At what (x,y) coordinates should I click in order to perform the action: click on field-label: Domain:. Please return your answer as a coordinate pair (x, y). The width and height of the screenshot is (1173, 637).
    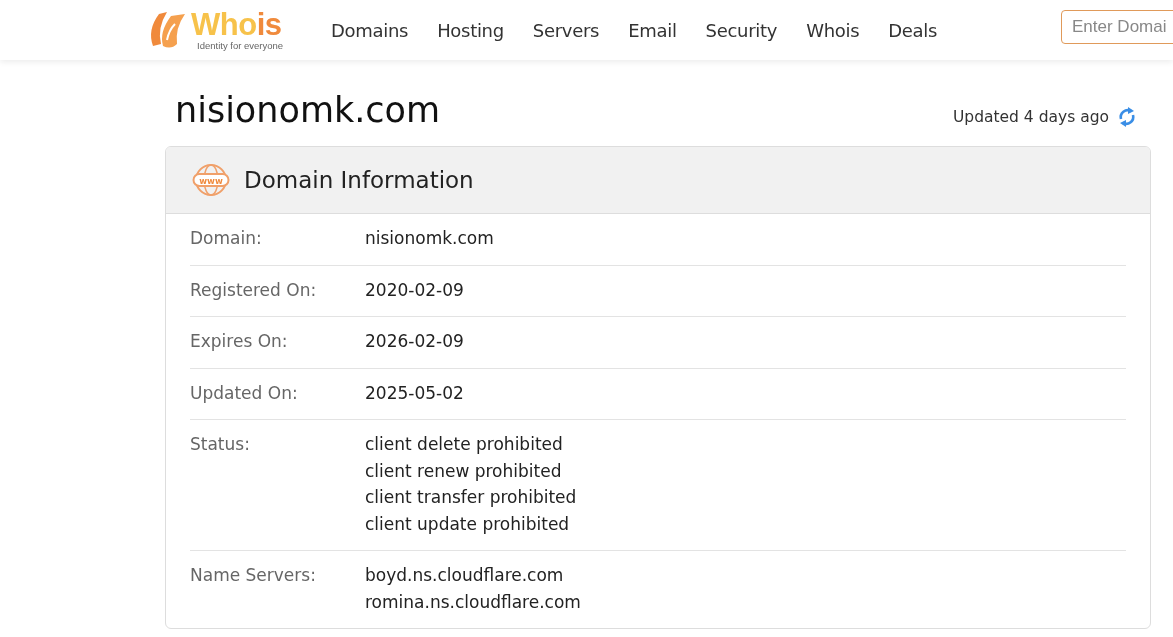
    Looking at the image, I should click on (226, 238).